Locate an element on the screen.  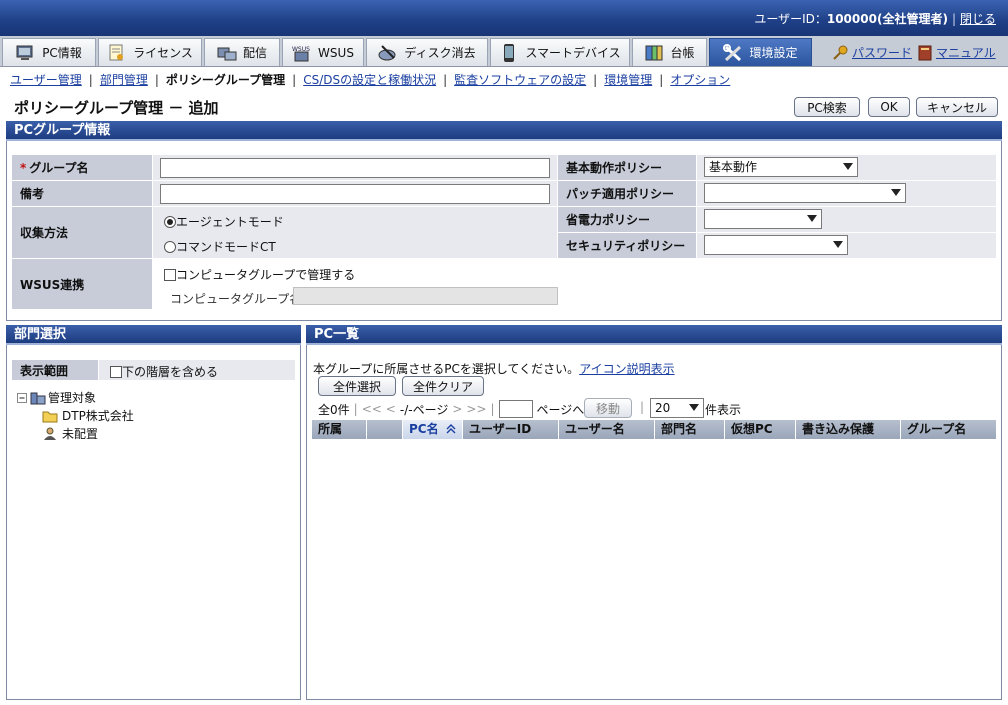
tab-smart-device: スマートデバイス is located at coordinates (560, 52).